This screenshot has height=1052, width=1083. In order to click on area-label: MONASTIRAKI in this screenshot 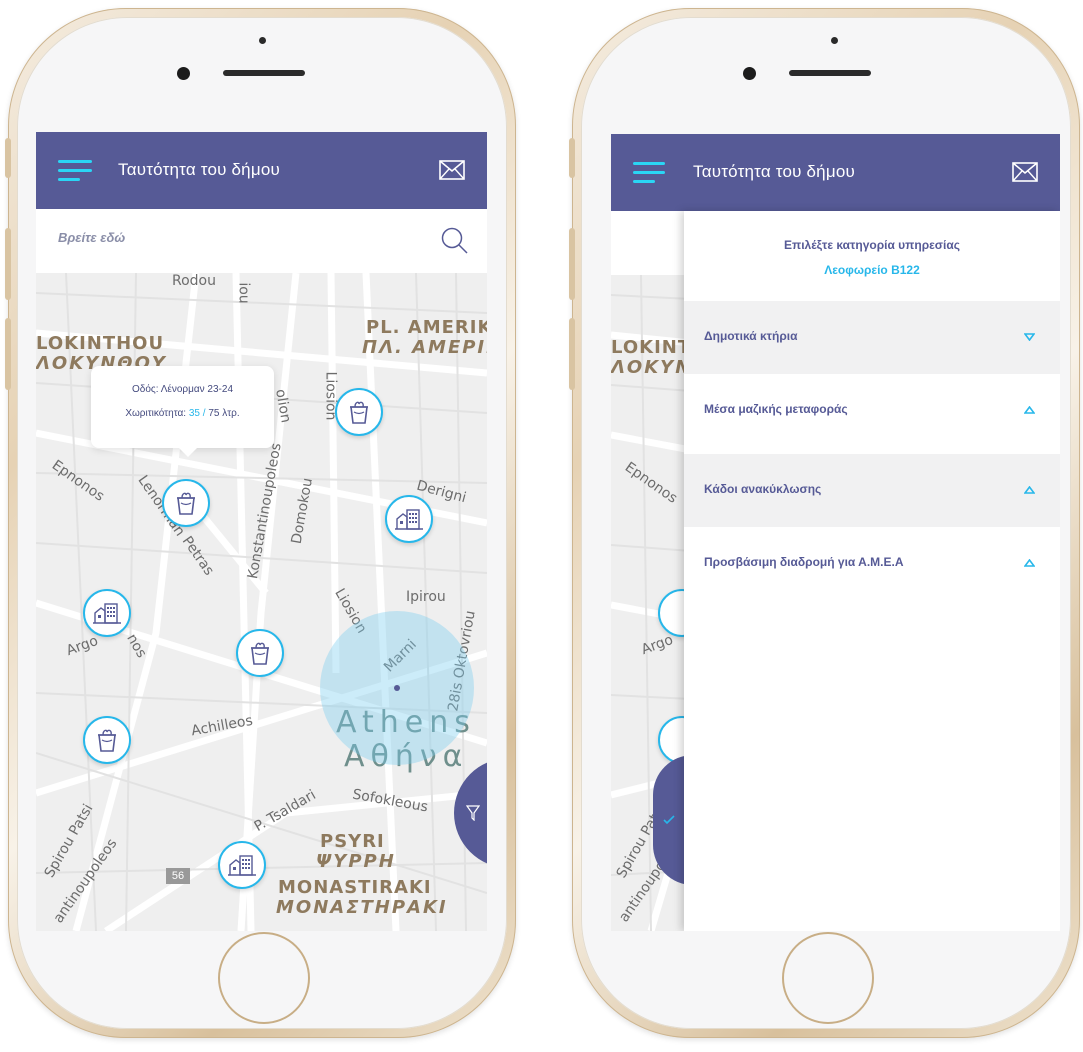, I will do `click(355, 887)`.